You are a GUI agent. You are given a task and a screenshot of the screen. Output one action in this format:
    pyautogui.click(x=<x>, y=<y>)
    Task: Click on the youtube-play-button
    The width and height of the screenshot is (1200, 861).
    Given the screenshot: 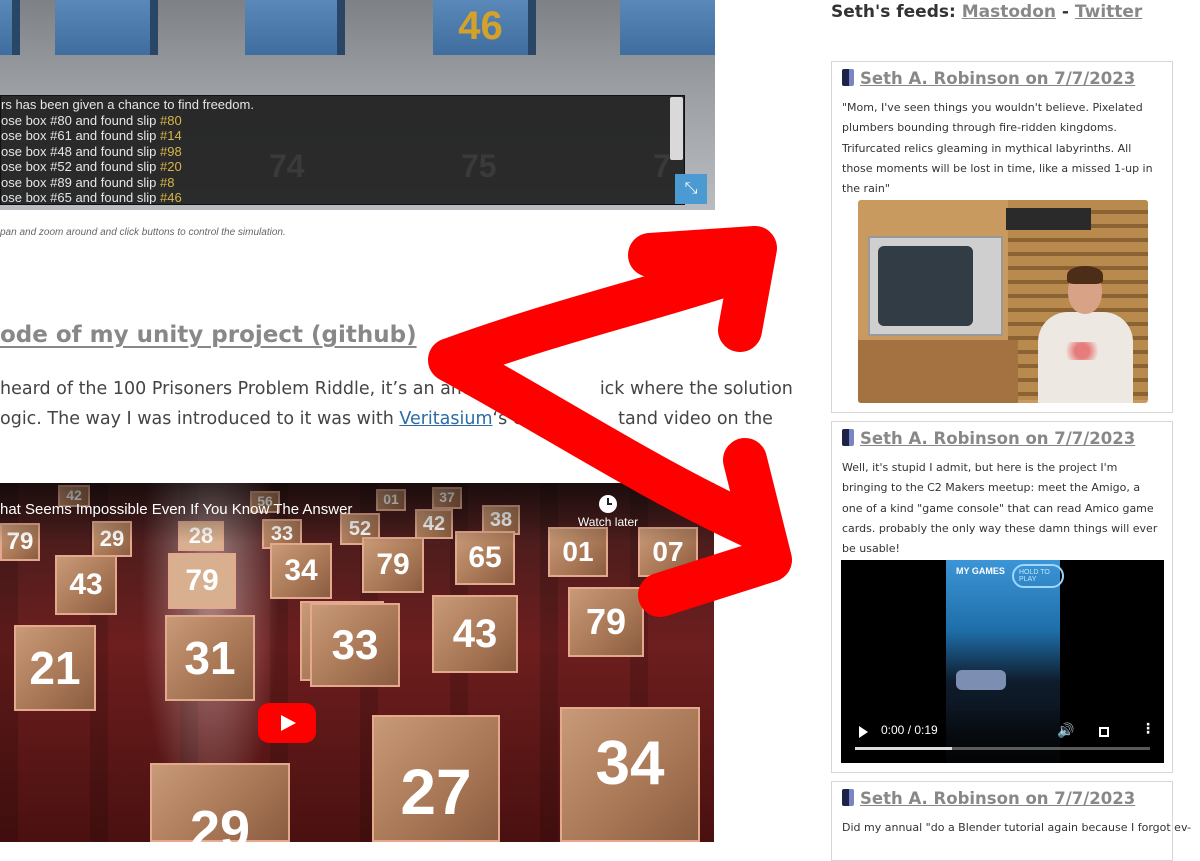 What is the action you would take?
    pyautogui.click(x=287, y=723)
    